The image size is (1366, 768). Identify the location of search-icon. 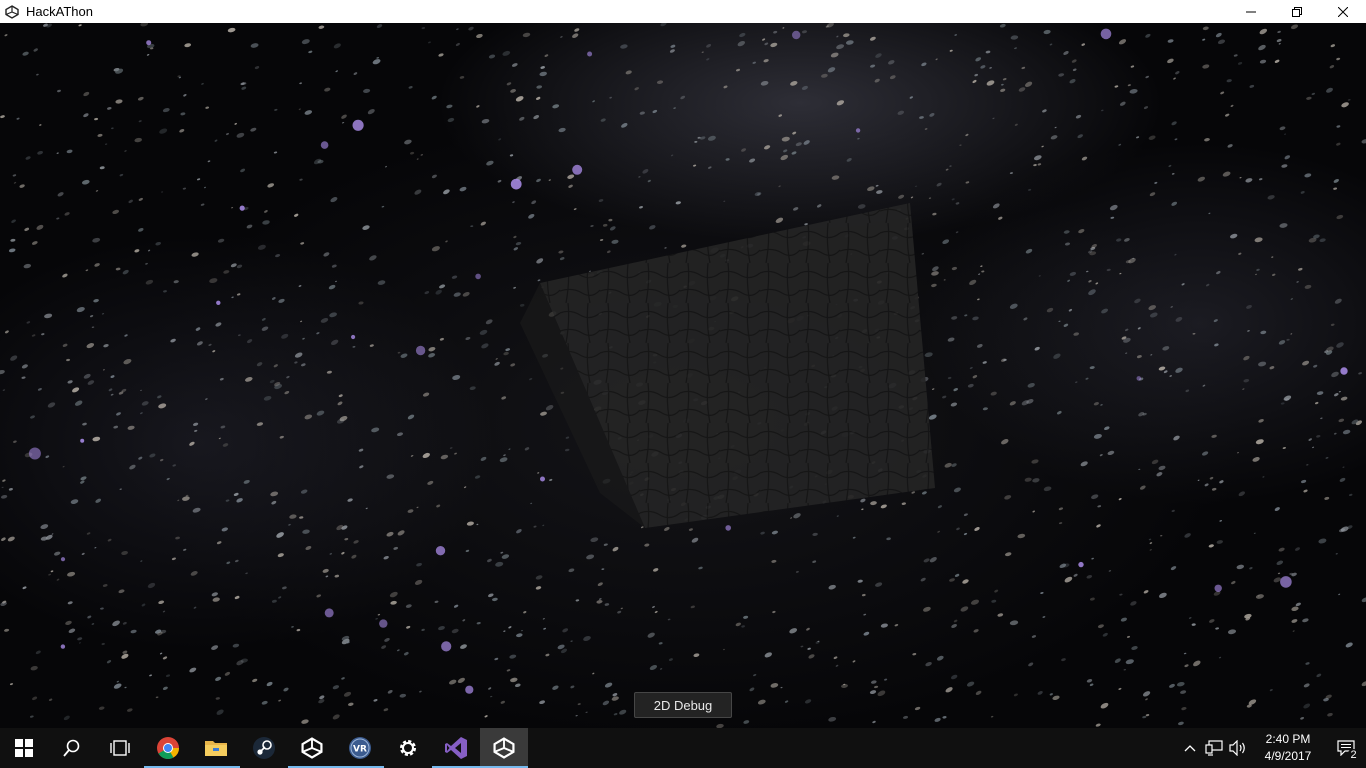
(71, 748).